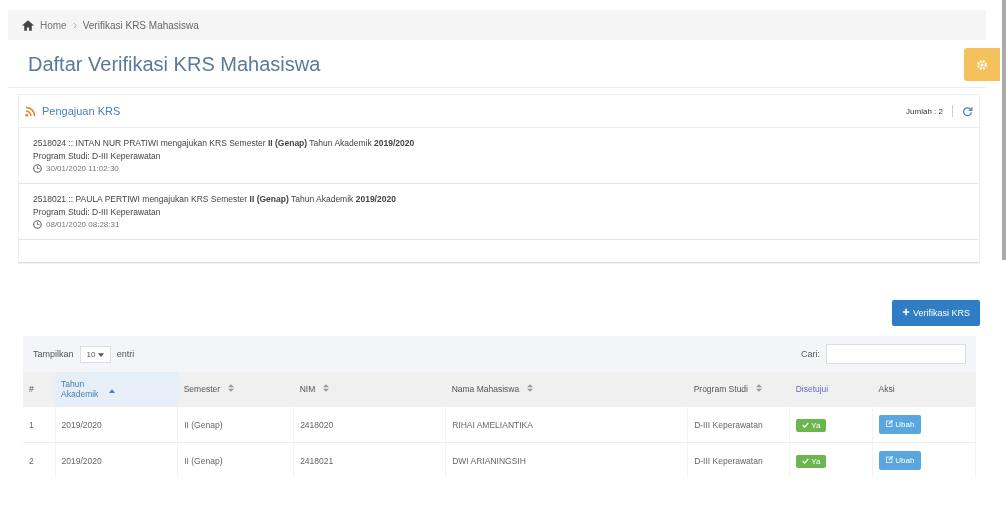  What do you see at coordinates (967, 111) in the screenshot?
I see `refresh-icon` at bounding box center [967, 111].